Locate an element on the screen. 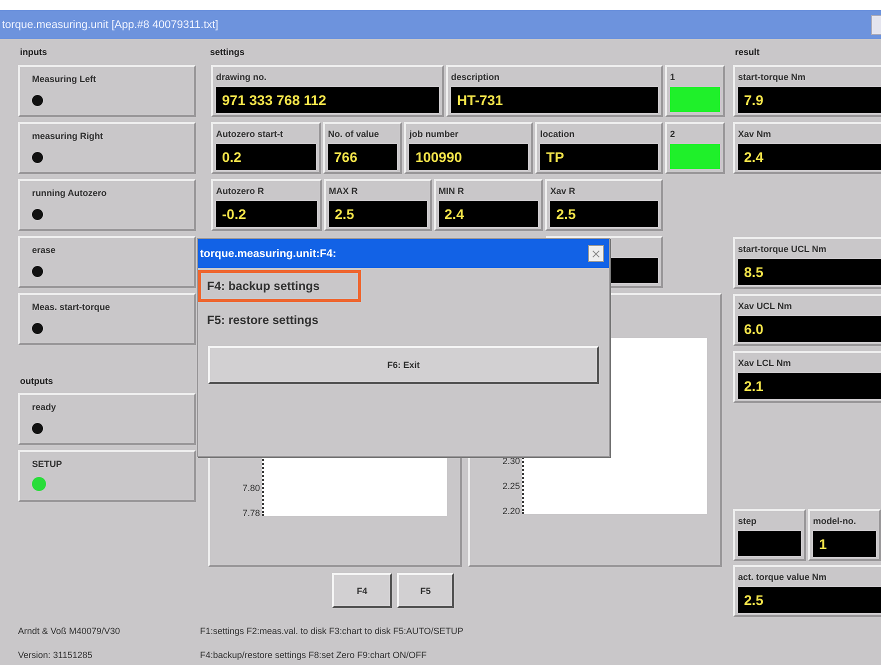  section-heading: outputs is located at coordinates (36, 381).